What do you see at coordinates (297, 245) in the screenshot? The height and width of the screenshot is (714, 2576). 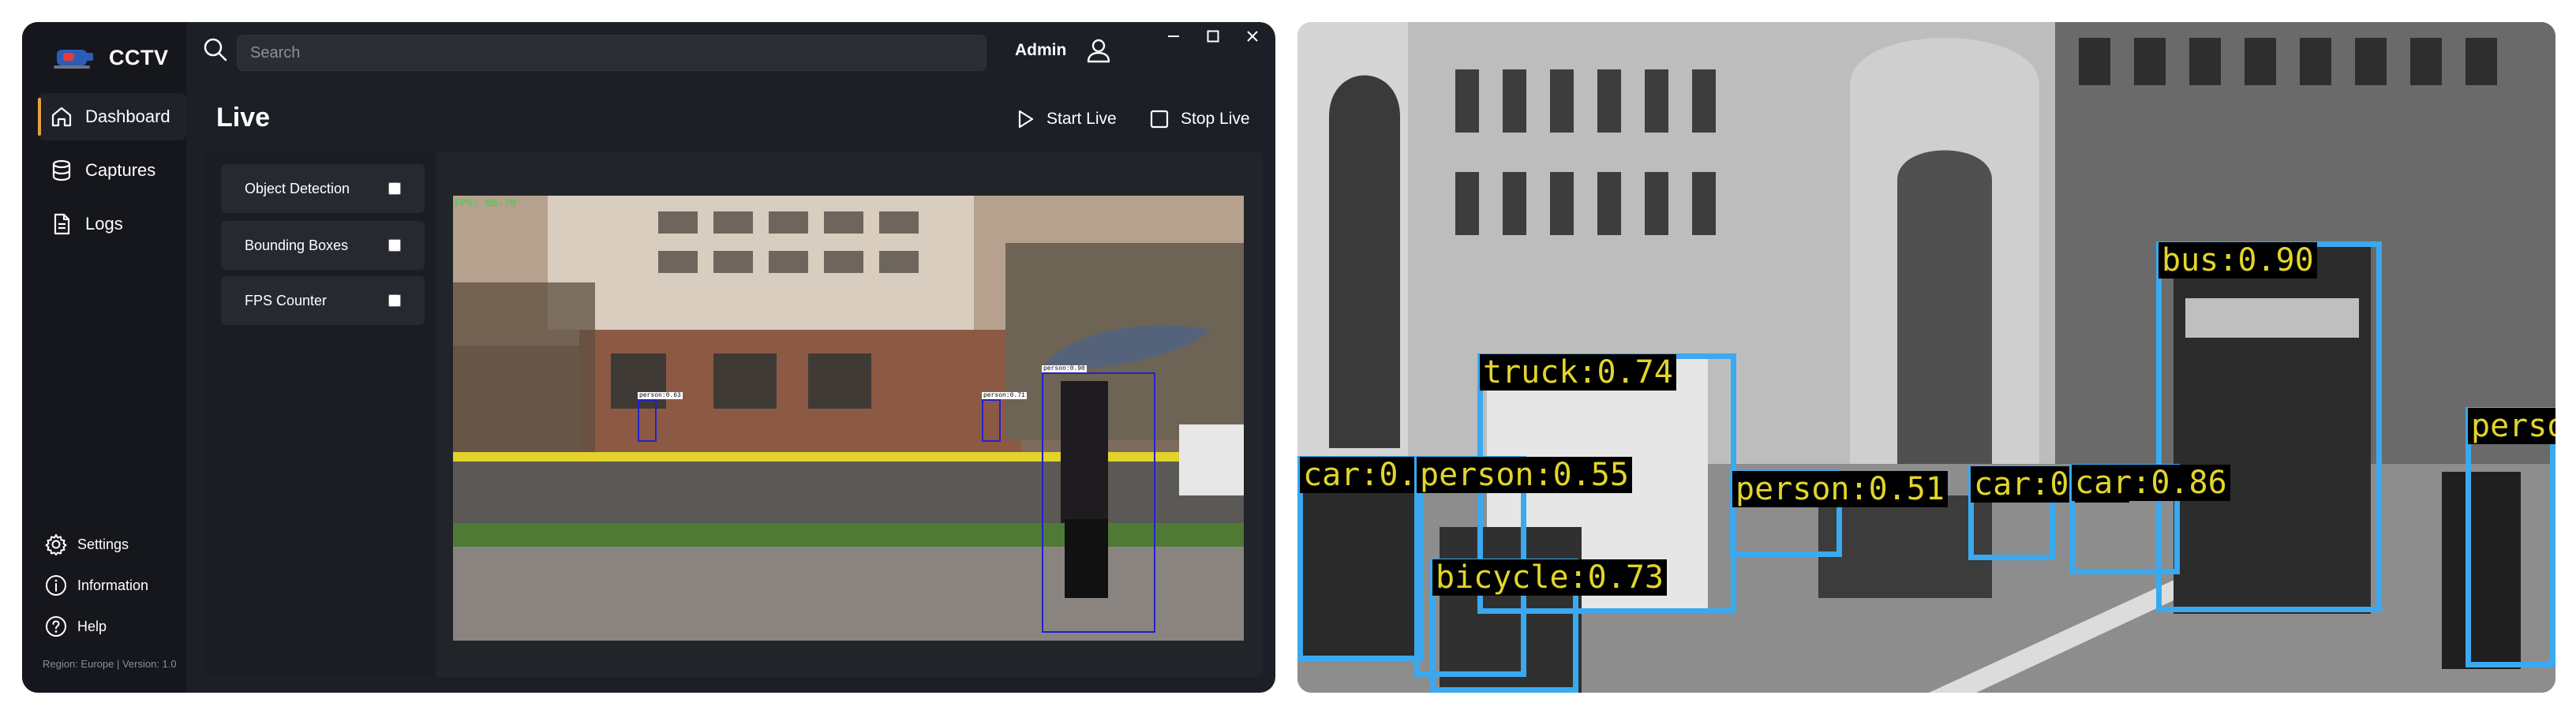 I see `option-label: Bounding Boxes` at bounding box center [297, 245].